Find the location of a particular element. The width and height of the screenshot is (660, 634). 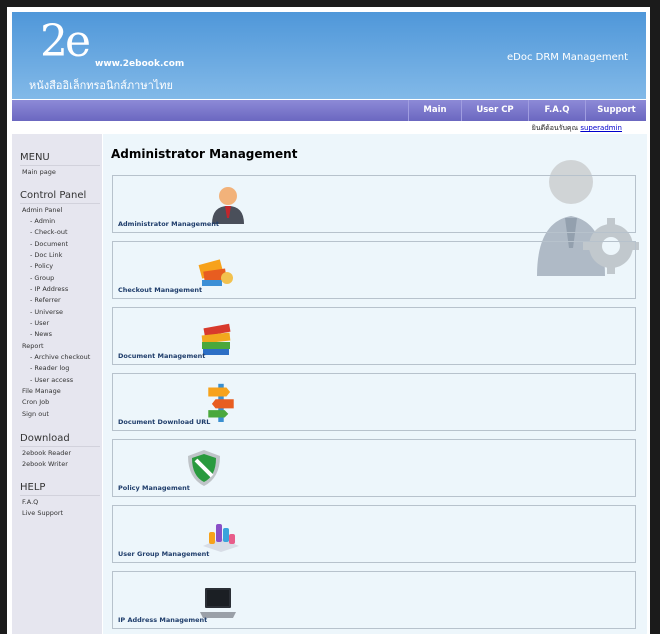

sidebar-item-sign-out: Sign out is located at coordinates (35, 414).